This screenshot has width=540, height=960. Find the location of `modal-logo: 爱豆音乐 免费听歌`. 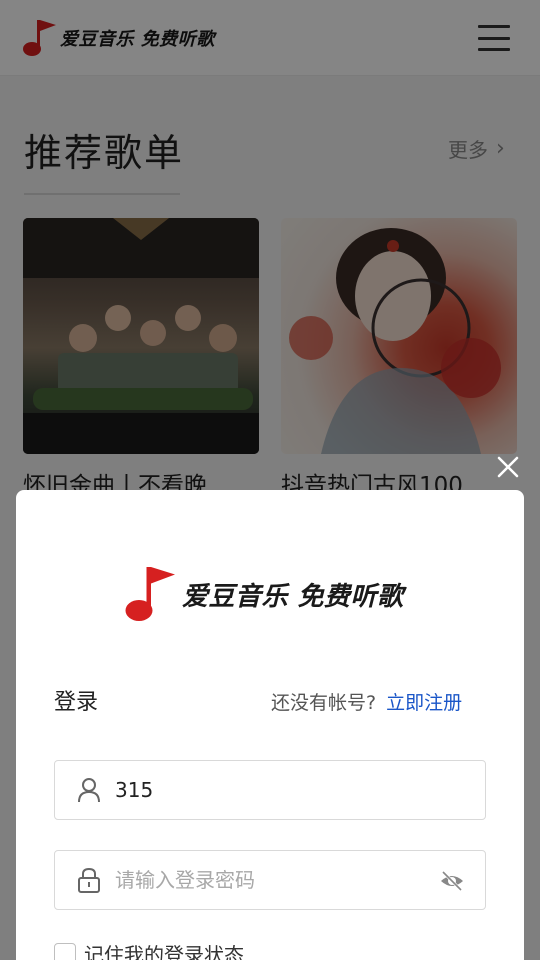

modal-logo: 爱豆音乐 免费听歌 is located at coordinates (264, 594).